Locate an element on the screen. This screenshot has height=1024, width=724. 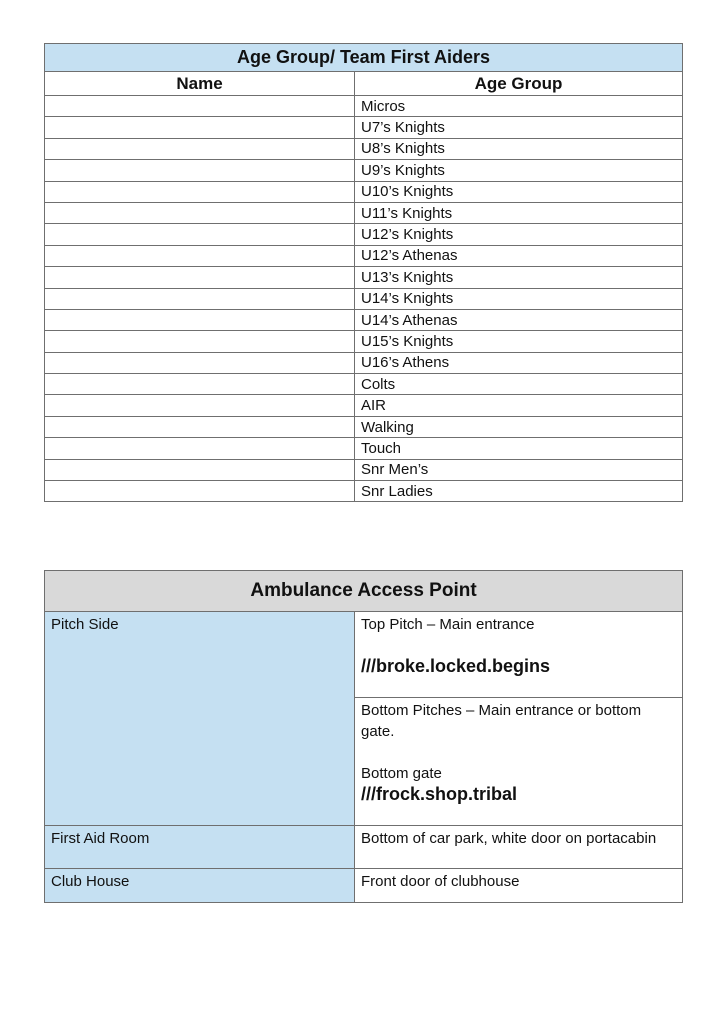
age-group-cell: U13’s Knights is located at coordinates (518, 277).